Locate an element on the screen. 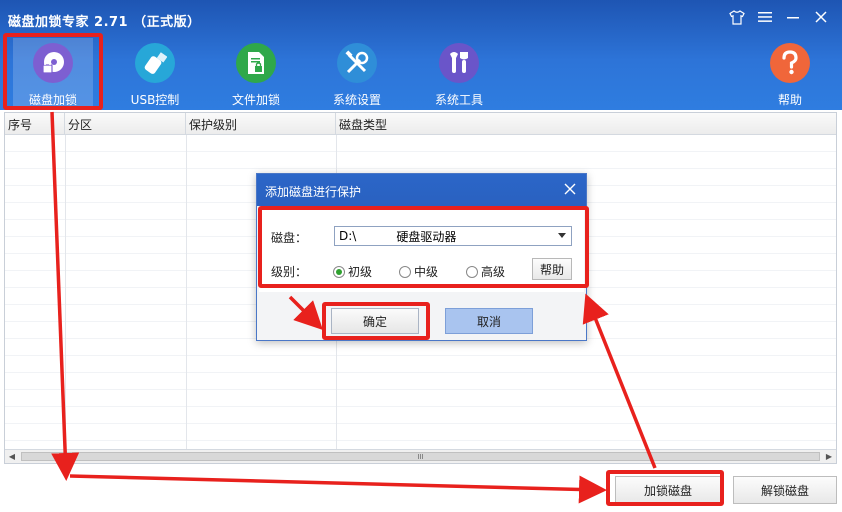 Image resolution: width=842 pixels, height=512 pixels. column-header: 保护级别 is located at coordinates (261, 123).